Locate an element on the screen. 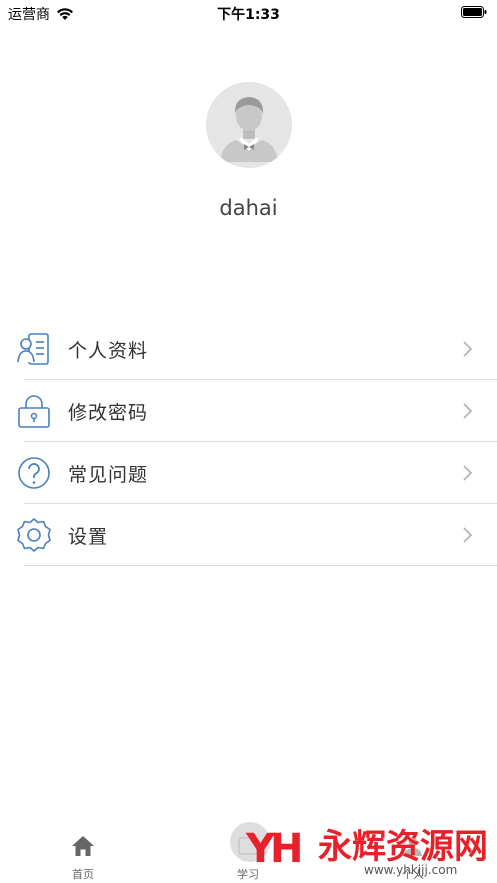 This screenshot has width=497, height=883. menu-item-label: 修改密码 is located at coordinates (108, 413).